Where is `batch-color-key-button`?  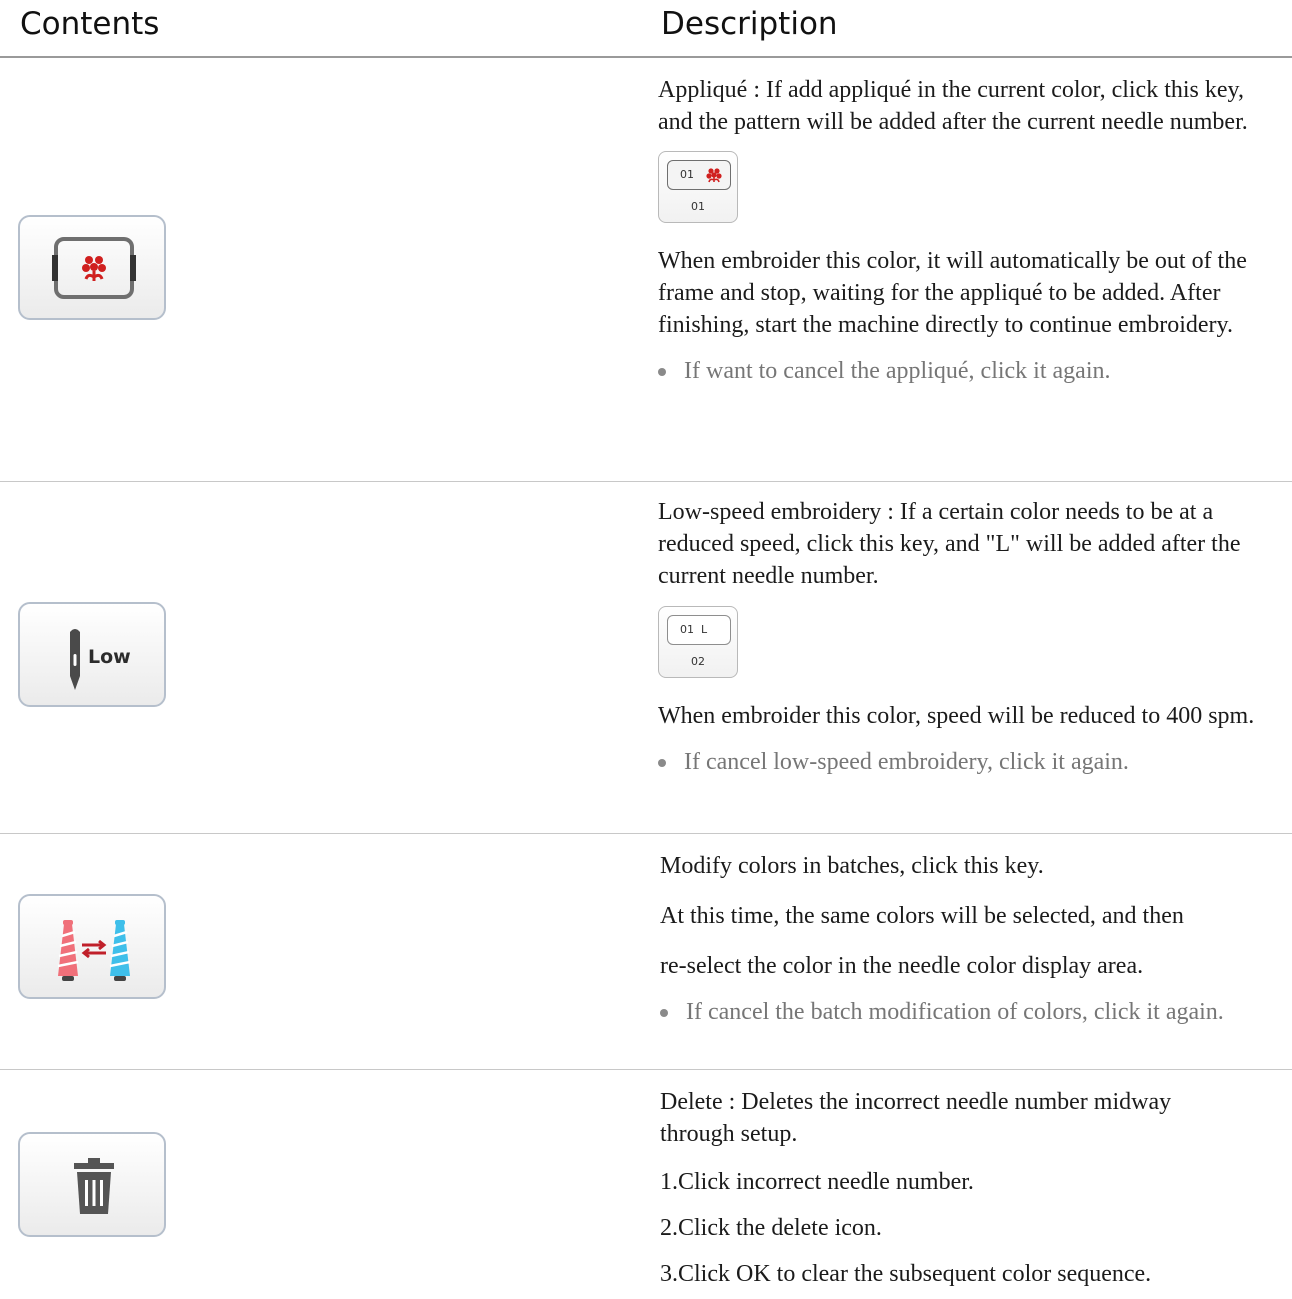 batch-color-key-button is located at coordinates (92, 946).